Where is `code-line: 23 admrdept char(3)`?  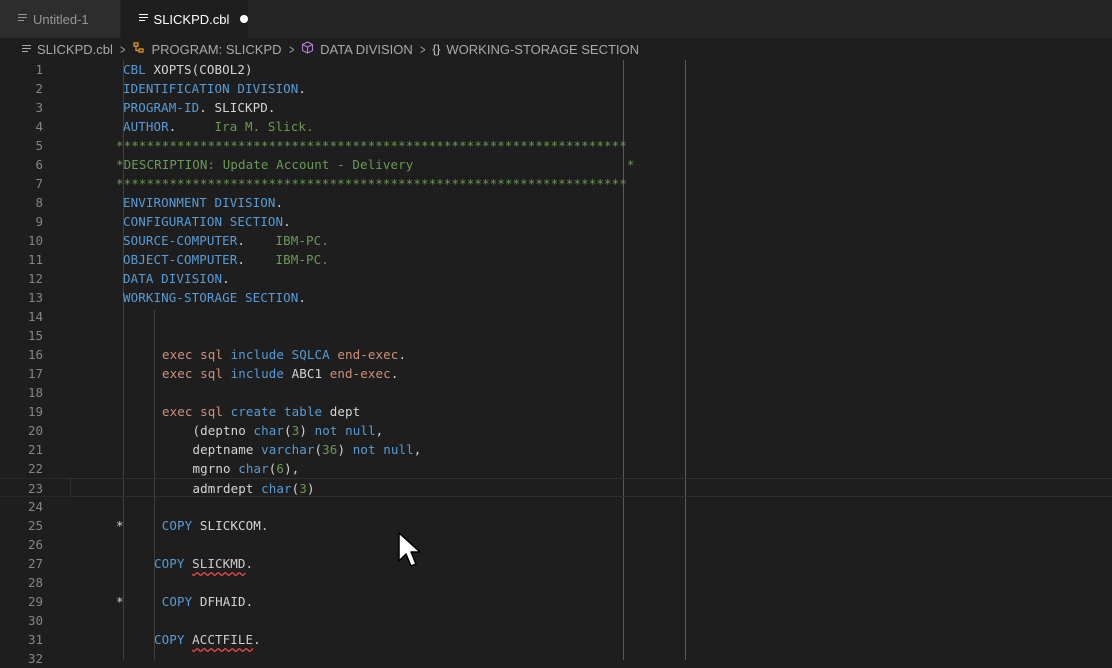
code-line: 23 admrdept char(3) is located at coordinates (556, 487).